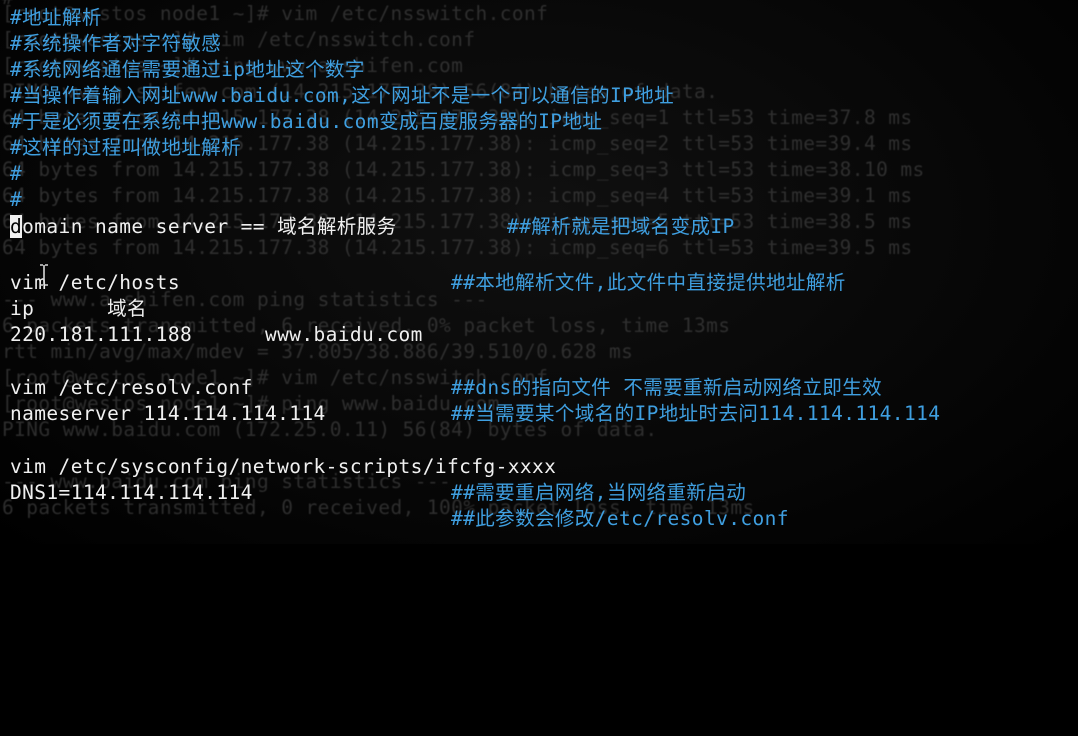  What do you see at coordinates (216, 334) in the screenshot?
I see `code-line: 220.181.111.188 www.baidu.com` at bounding box center [216, 334].